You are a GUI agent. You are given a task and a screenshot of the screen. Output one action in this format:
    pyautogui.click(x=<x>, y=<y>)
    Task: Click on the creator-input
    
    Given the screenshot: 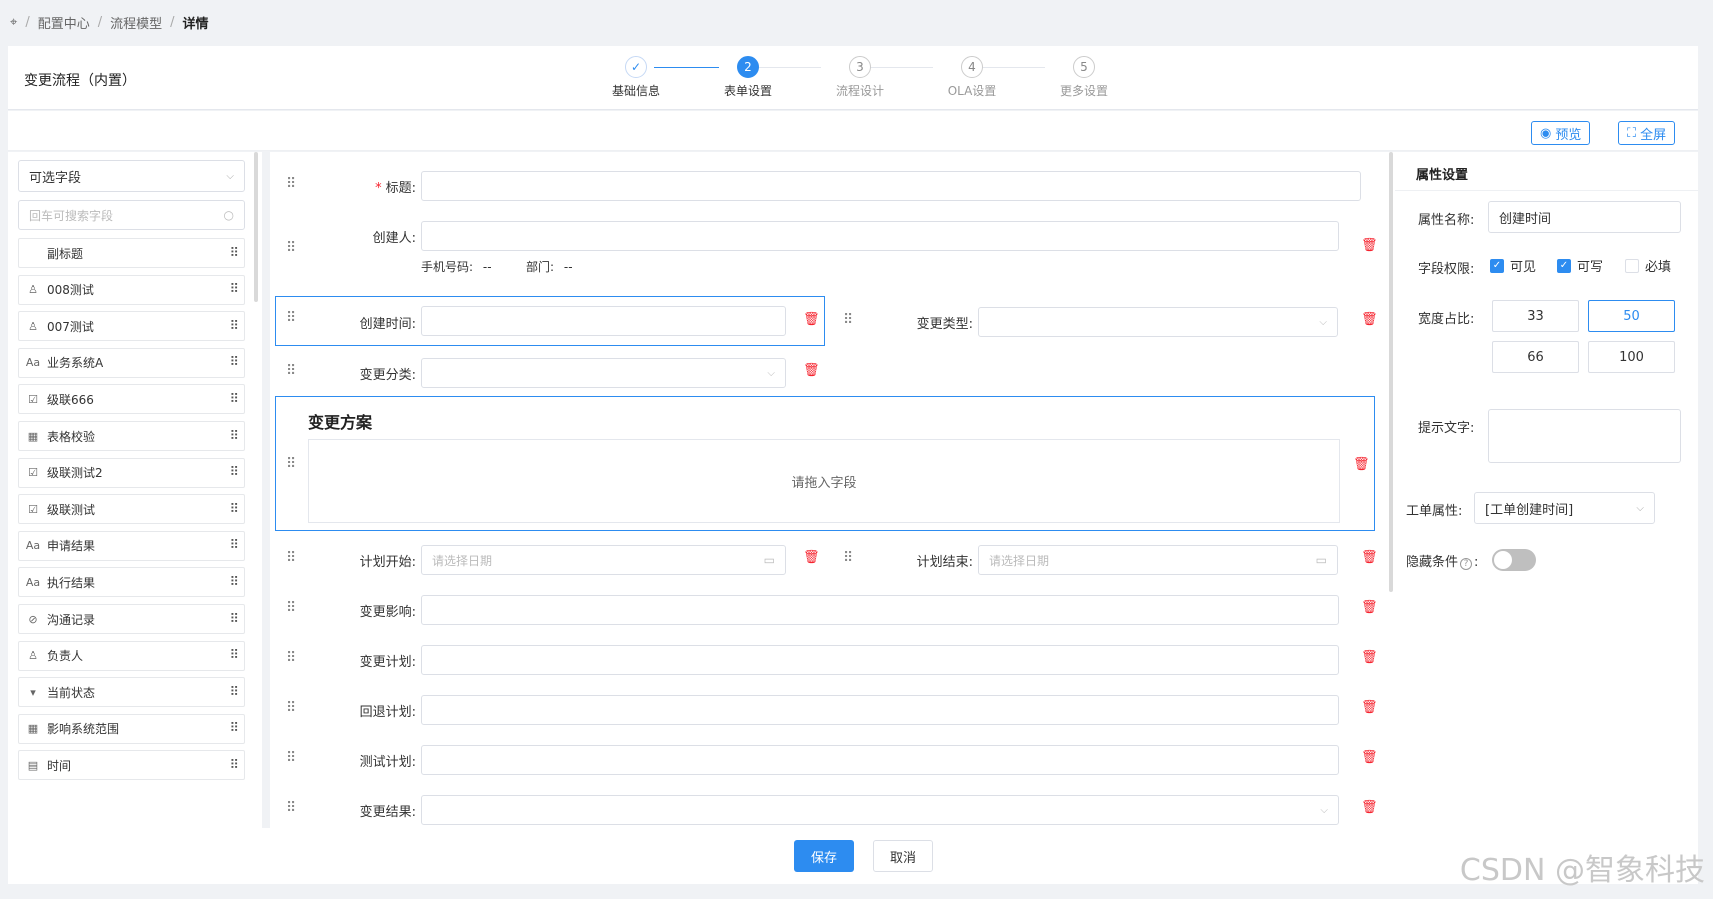 What is the action you would take?
    pyautogui.click(x=880, y=236)
    